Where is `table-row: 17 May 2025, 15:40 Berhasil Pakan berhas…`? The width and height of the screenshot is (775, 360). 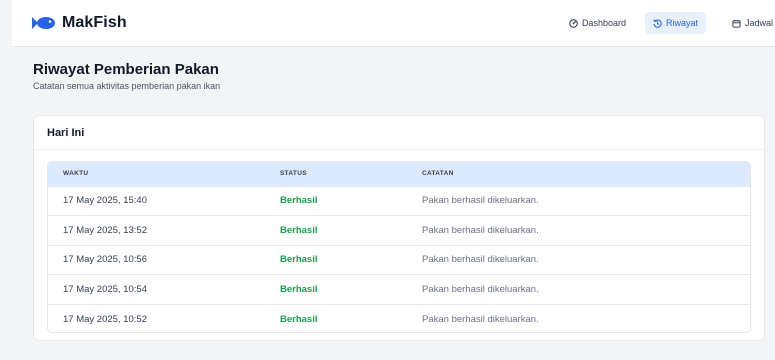 table-row: 17 May 2025, 15:40 Berhasil Pakan berhas… is located at coordinates (399, 200).